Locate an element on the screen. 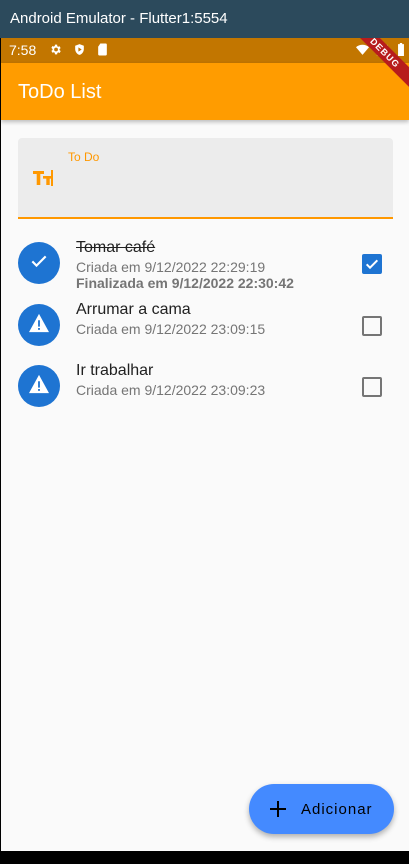  shield-icon is located at coordinates (79, 49).